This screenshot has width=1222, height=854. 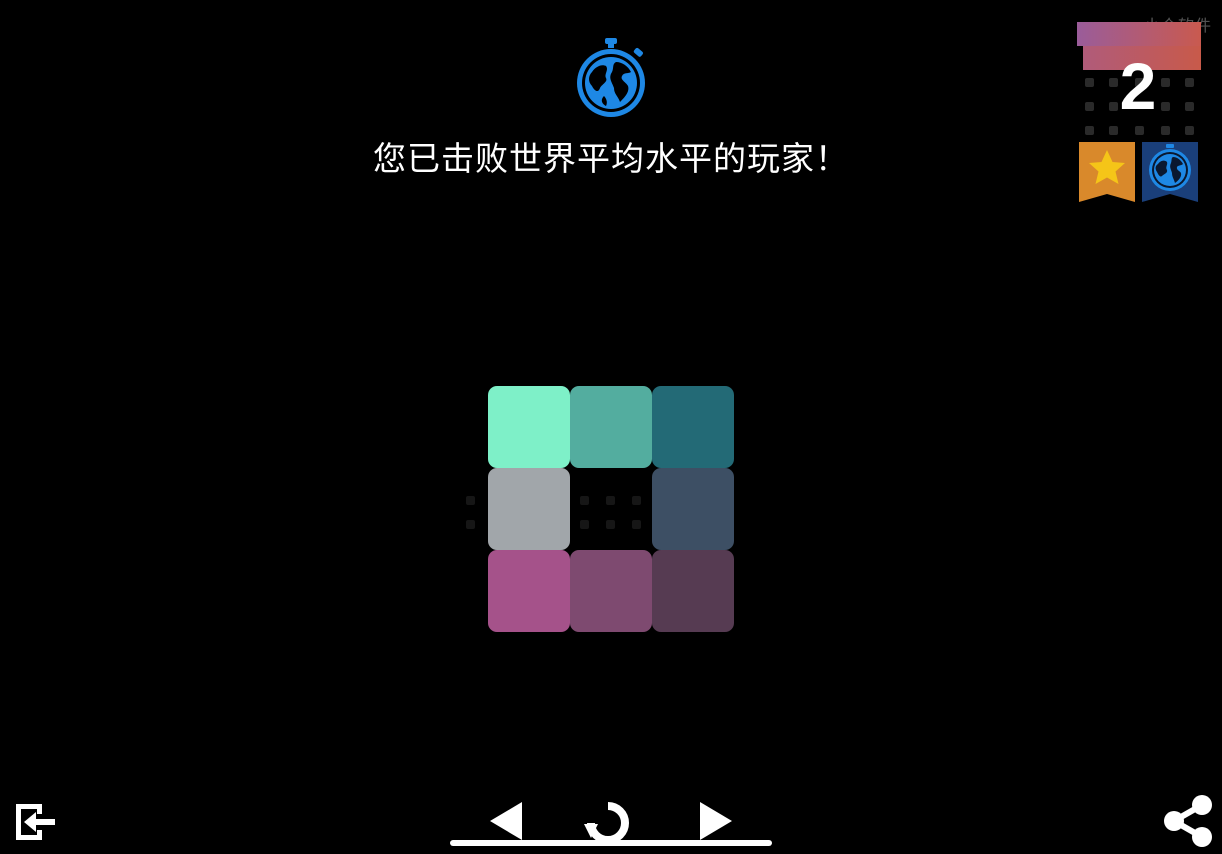 I want to click on triangle-right-icon, so click(x=716, y=821).